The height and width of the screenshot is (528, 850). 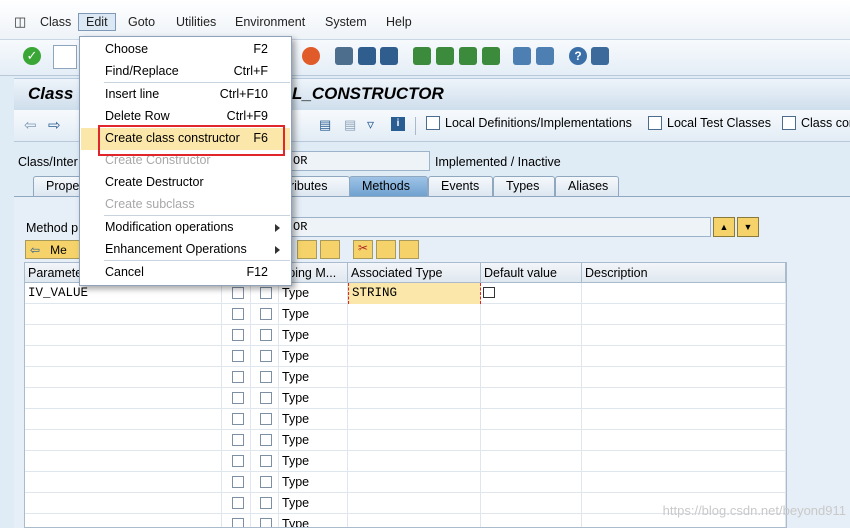 I want to click on cancel-icon, so click(x=311, y=56).